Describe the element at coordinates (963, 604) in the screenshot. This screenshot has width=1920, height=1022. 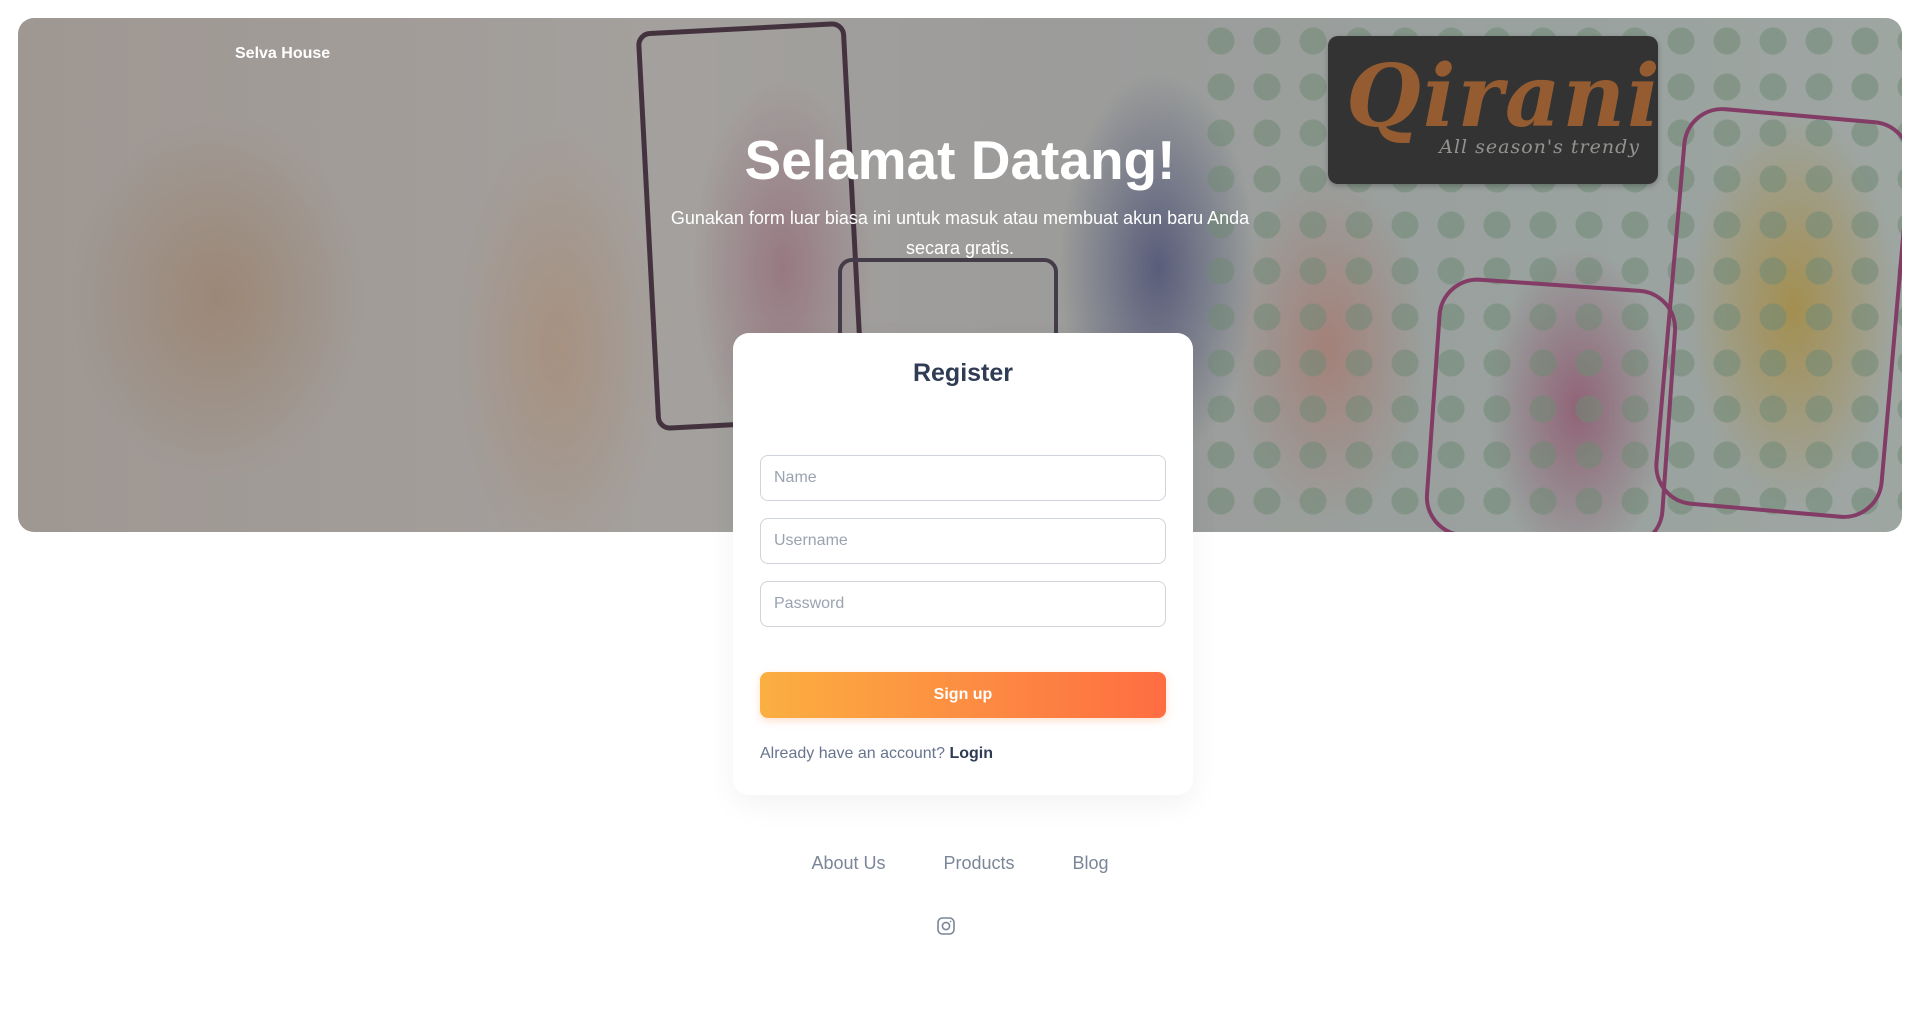
I see `password-input` at that location.